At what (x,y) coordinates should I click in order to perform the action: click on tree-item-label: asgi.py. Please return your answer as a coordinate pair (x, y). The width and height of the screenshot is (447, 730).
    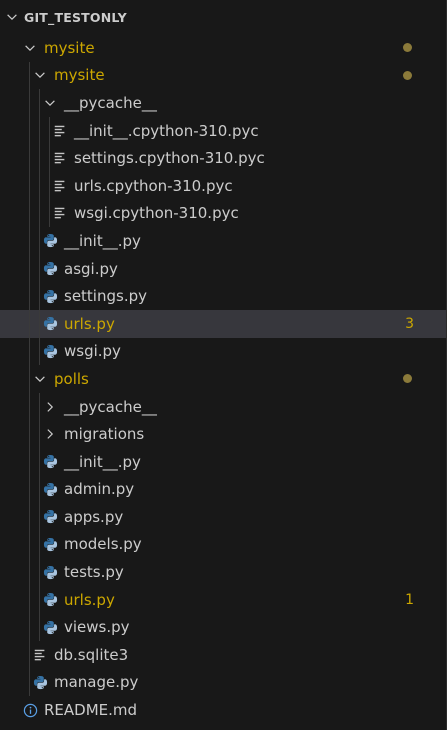
    Looking at the image, I should click on (91, 268).